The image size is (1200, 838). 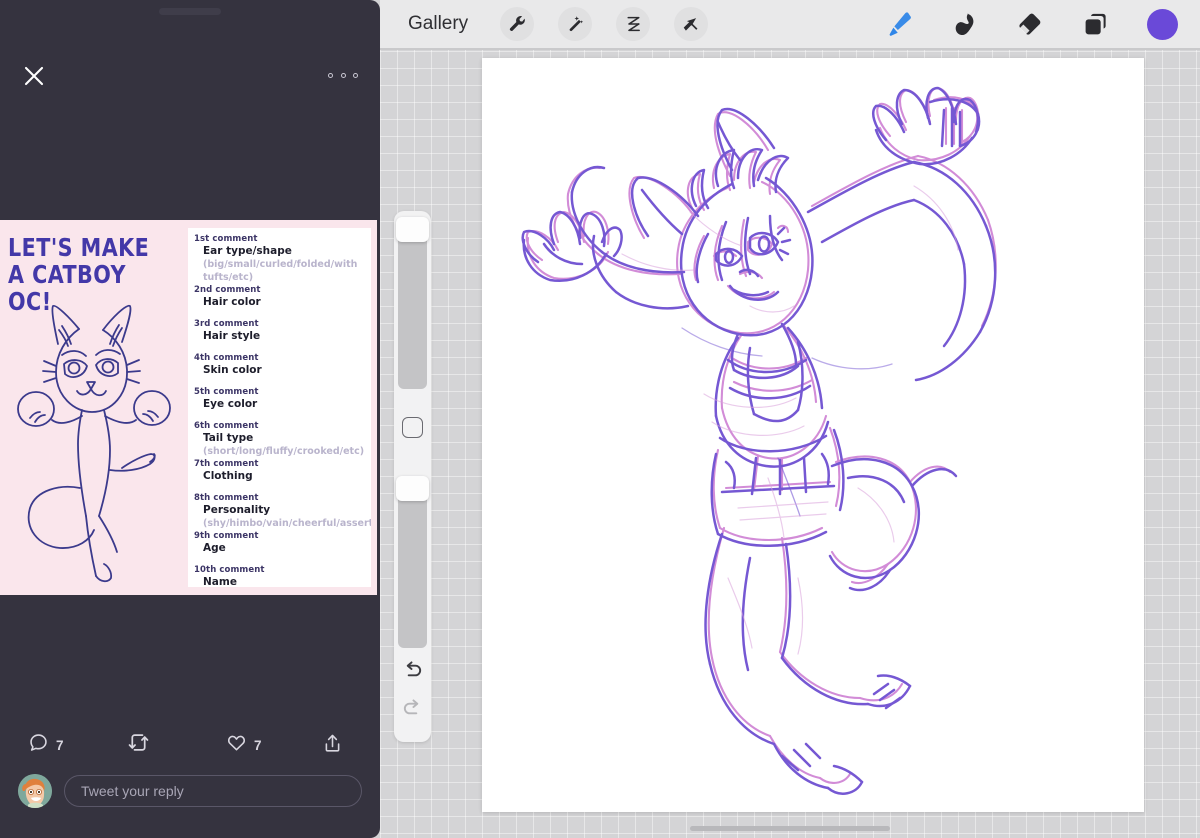 What do you see at coordinates (226, 498) in the screenshot?
I see `prompt-order: 8th comment` at bounding box center [226, 498].